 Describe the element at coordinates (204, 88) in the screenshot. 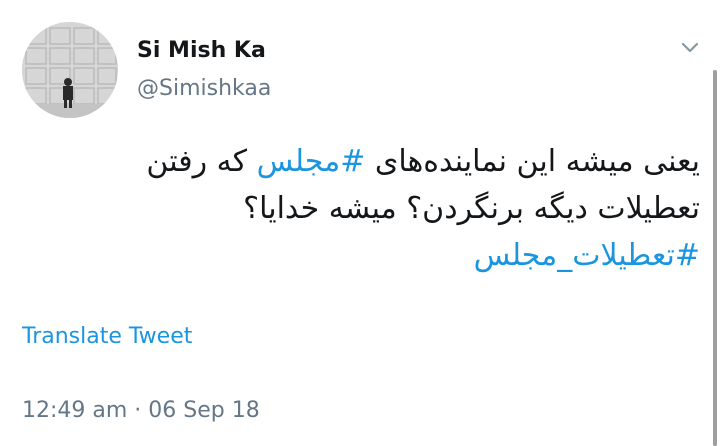

I see `author-handle: @Simishkaa` at that location.